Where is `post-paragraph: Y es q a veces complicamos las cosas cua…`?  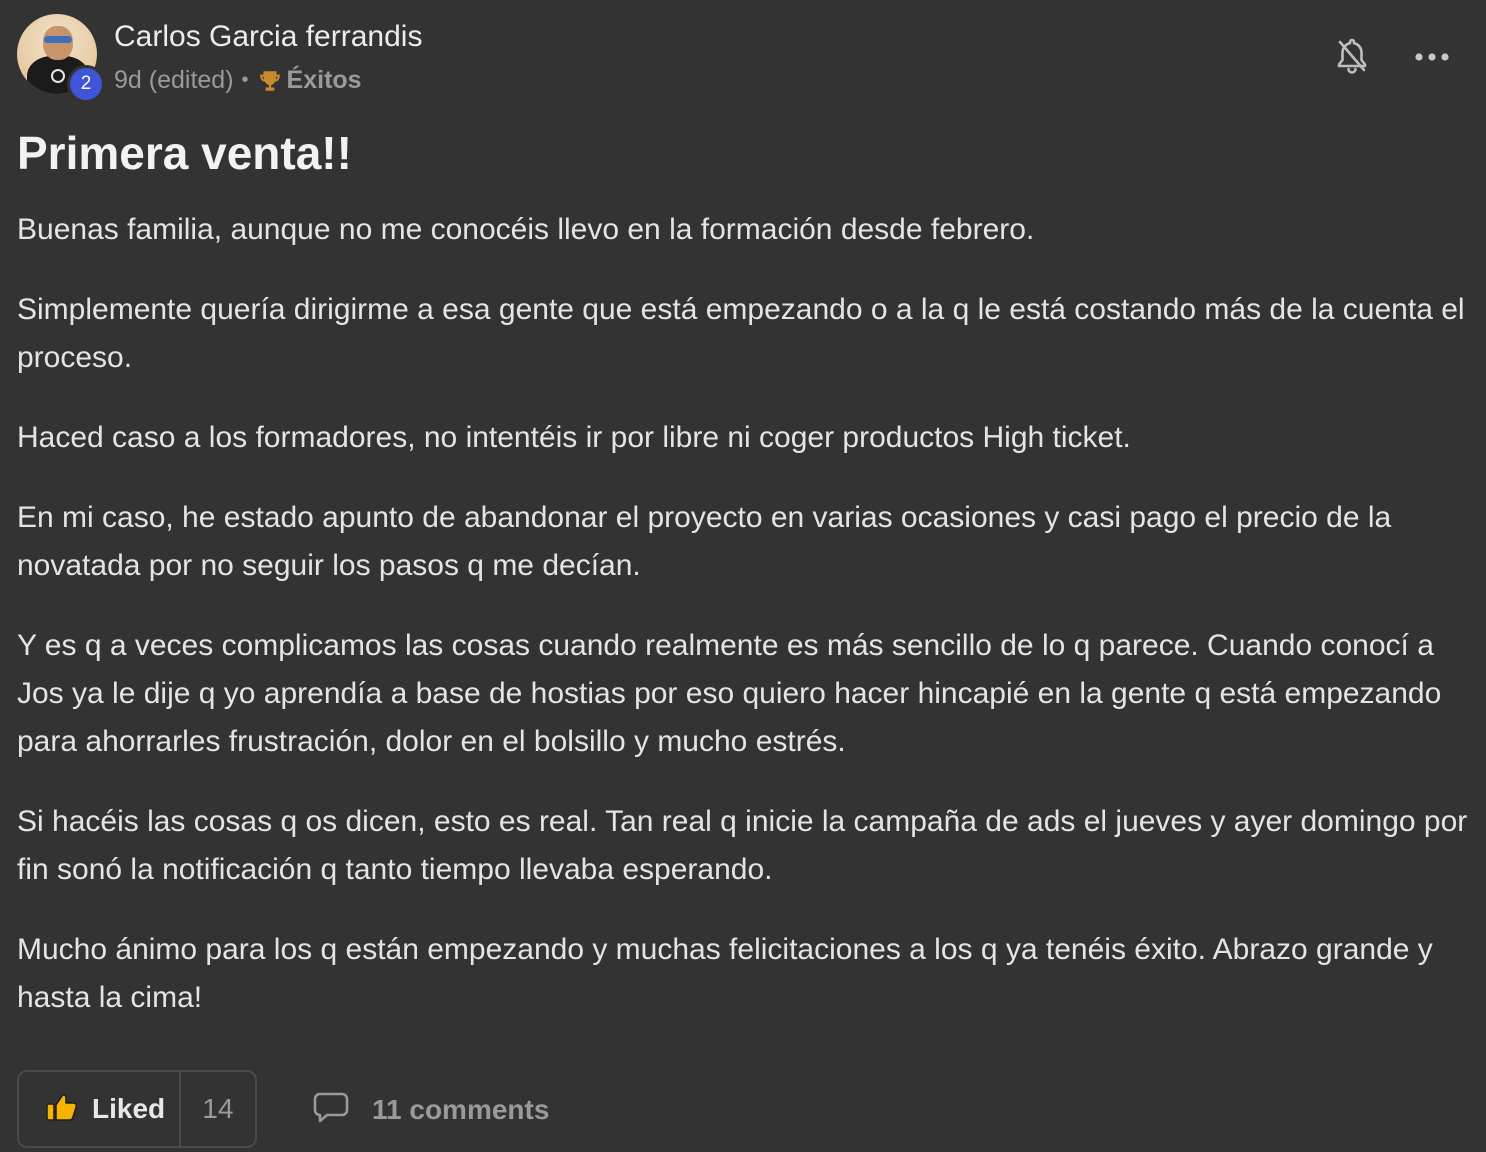 post-paragraph: Y es q a veces complicamos las cosas cua… is located at coordinates (729, 693).